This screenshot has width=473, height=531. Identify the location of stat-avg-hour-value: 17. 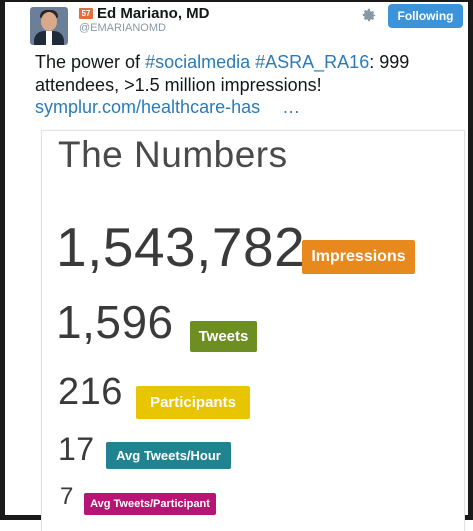
(76, 449).